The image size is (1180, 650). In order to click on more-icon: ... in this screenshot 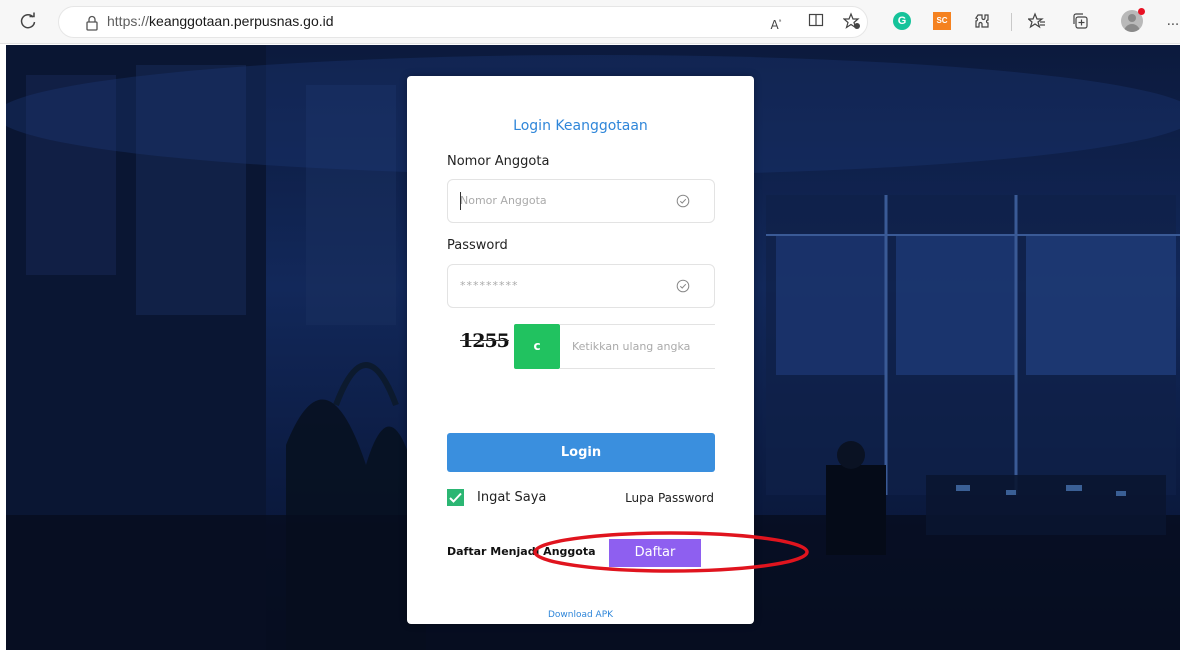, I will do `click(1171, 22)`.